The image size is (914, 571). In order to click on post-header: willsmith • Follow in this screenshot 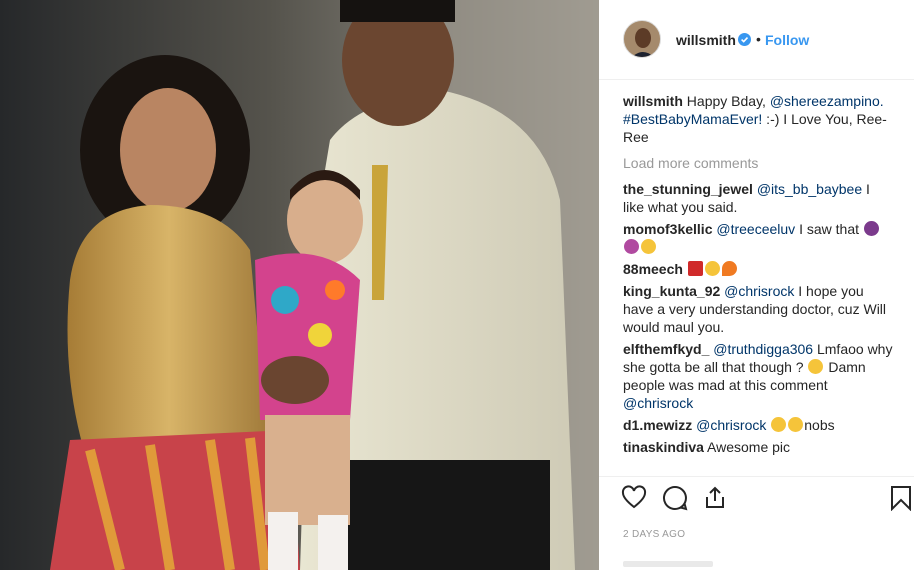, I will do `click(756, 40)`.